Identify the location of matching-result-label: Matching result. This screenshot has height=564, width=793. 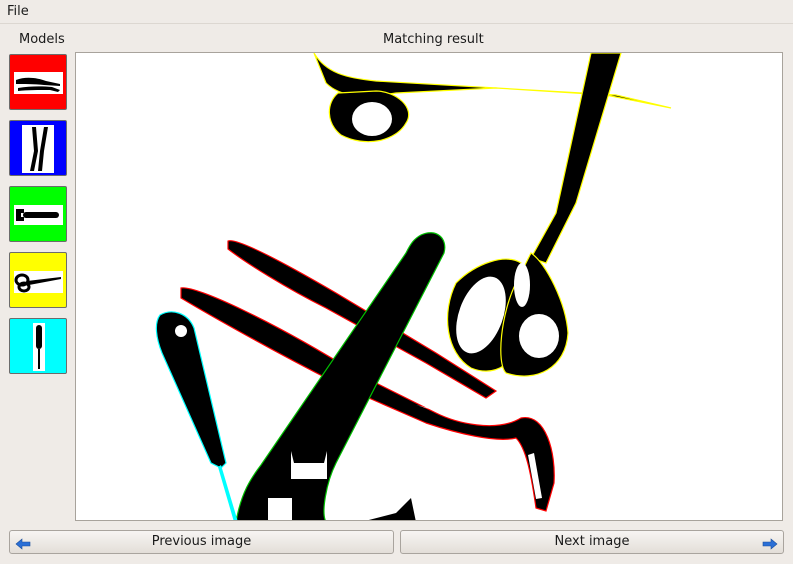
(433, 39).